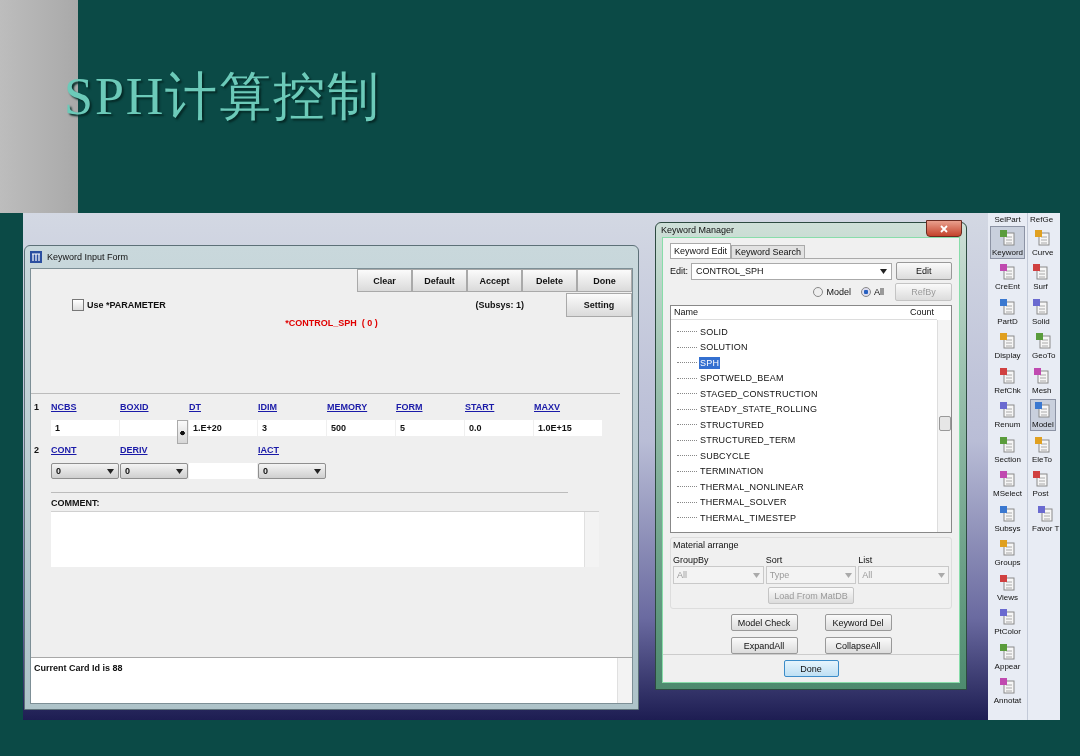 The image size is (1080, 756). I want to click on checkbox-label: Use *PARAMETER, so click(126, 304).